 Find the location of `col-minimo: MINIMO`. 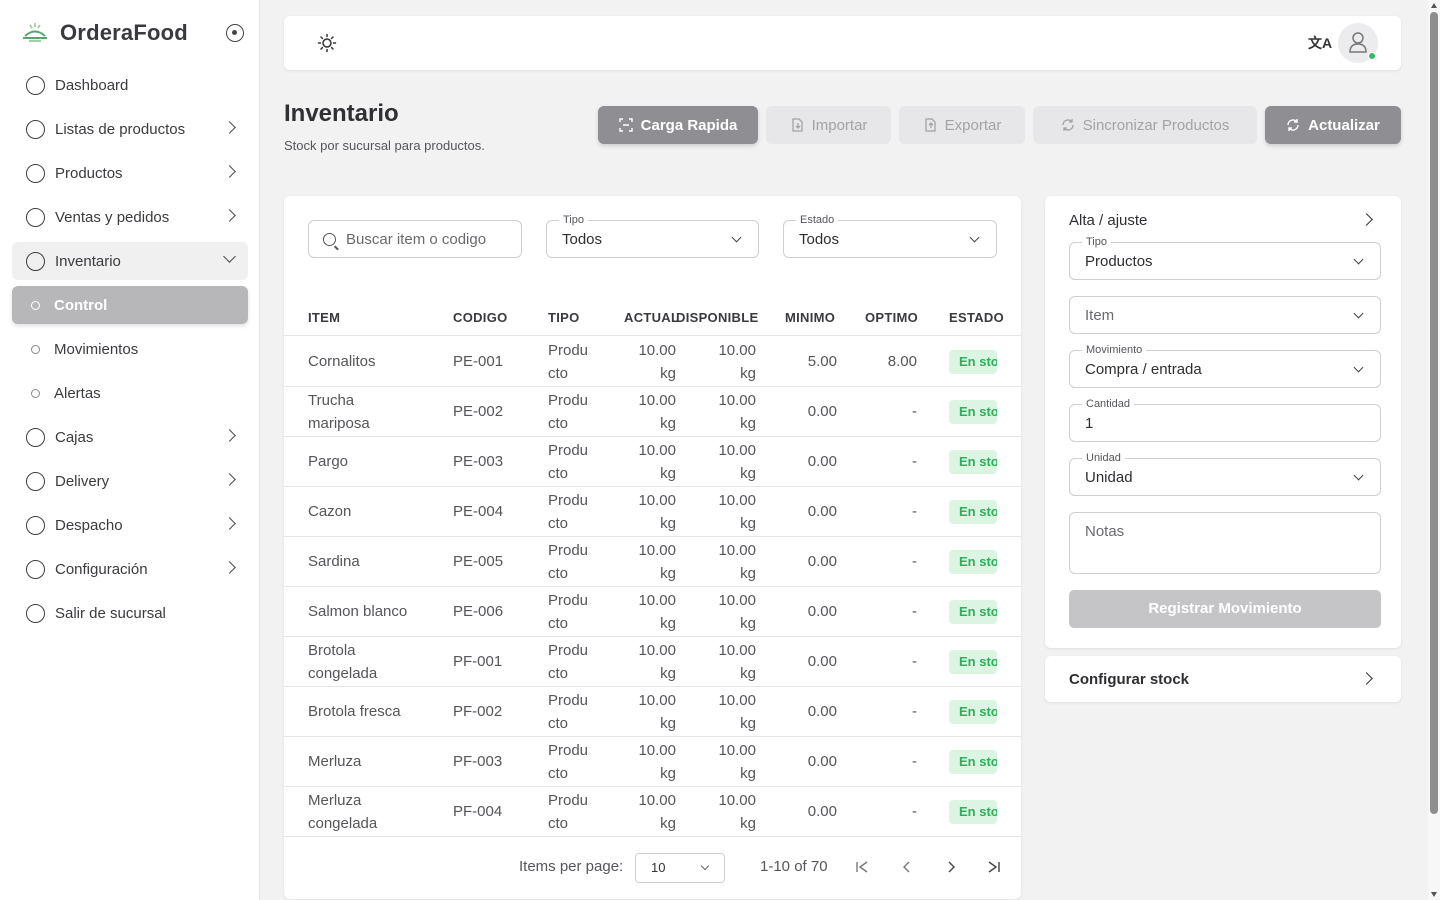

col-minimo: MINIMO is located at coordinates (810, 317).